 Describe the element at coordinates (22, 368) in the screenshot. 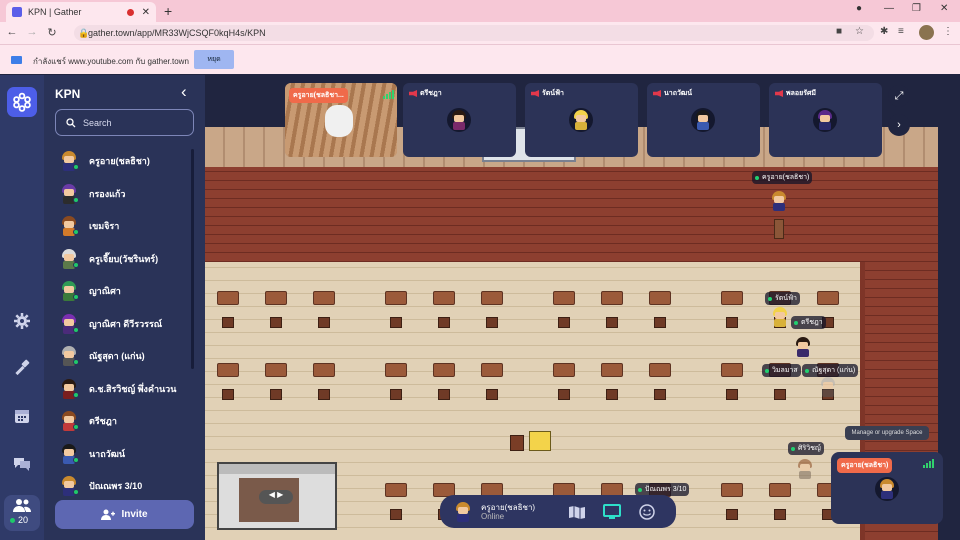

I see `hammer-build-icon` at that location.